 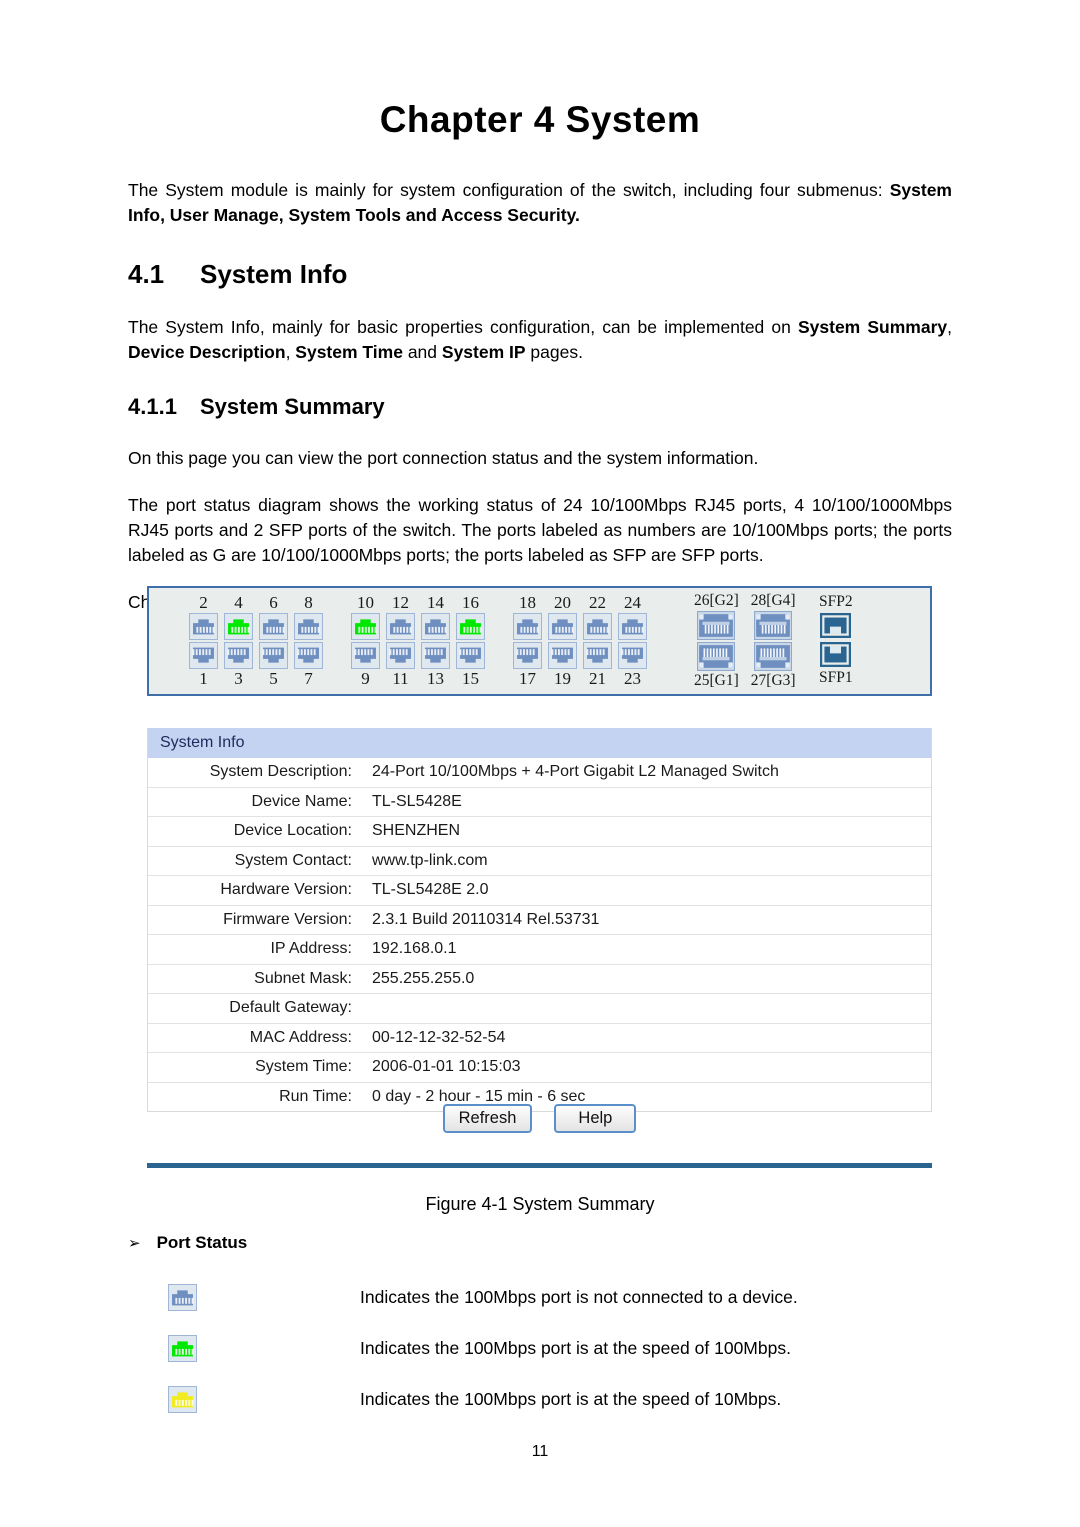 I want to click on port-status-heading-label: Port Status, so click(x=202, y=1242).